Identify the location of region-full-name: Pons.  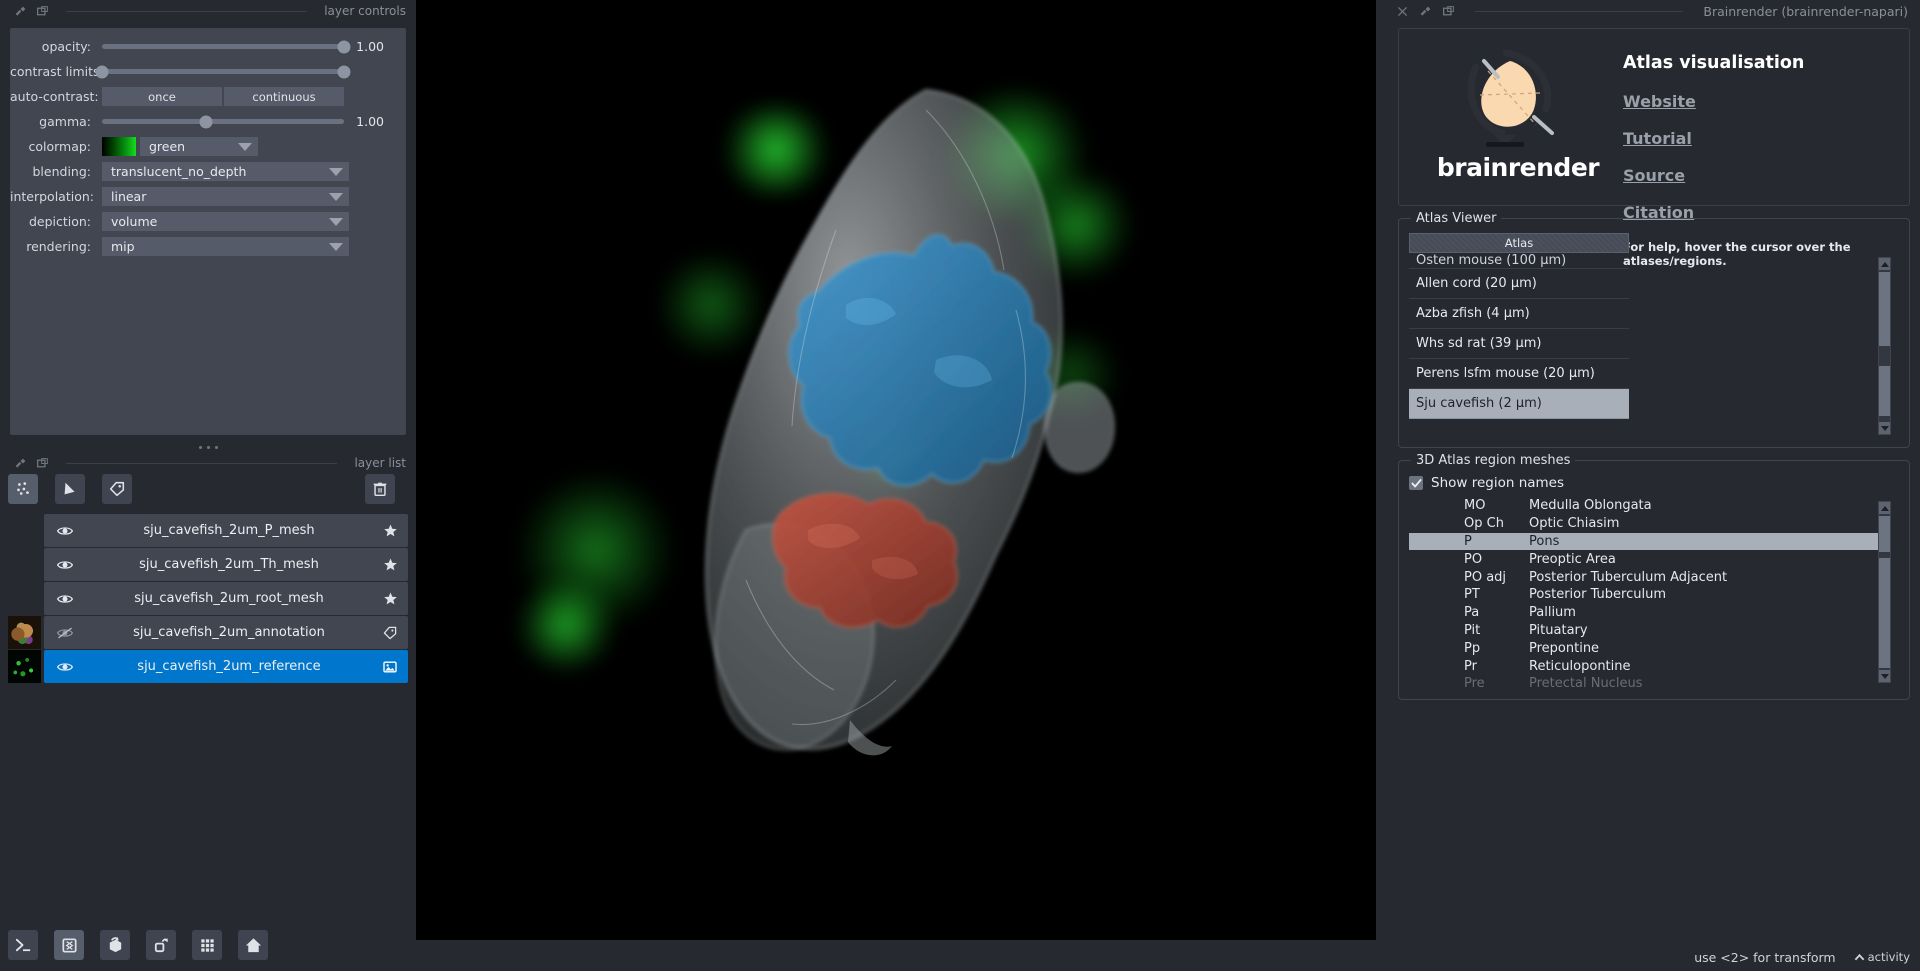
(1544, 541).